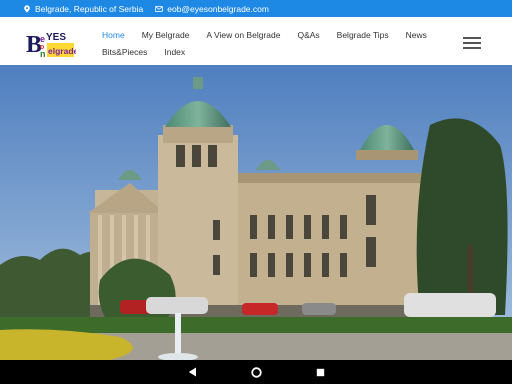  What do you see at coordinates (43, 53) in the screenshot?
I see `svg-text: n` at bounding box center [43, 53].